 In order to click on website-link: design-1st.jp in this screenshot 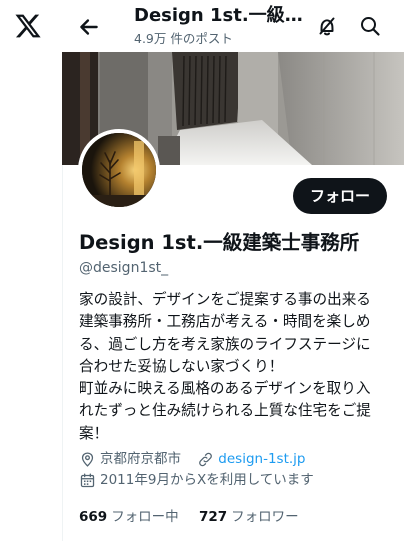, I will do `click(261, 459)`.